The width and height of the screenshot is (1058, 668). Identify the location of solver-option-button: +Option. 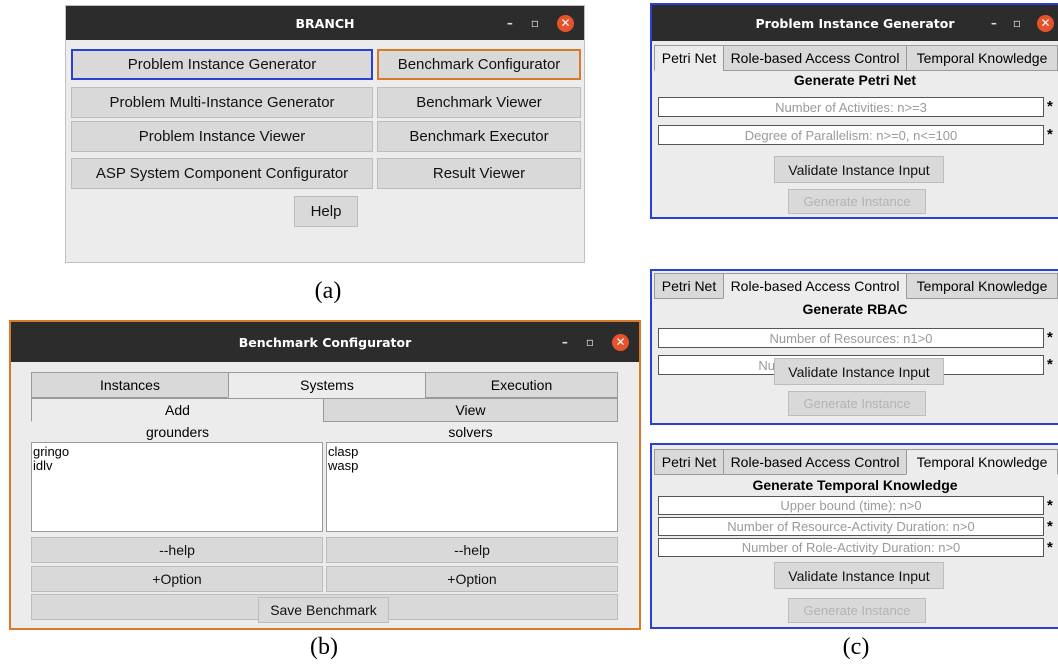
(472, 579).